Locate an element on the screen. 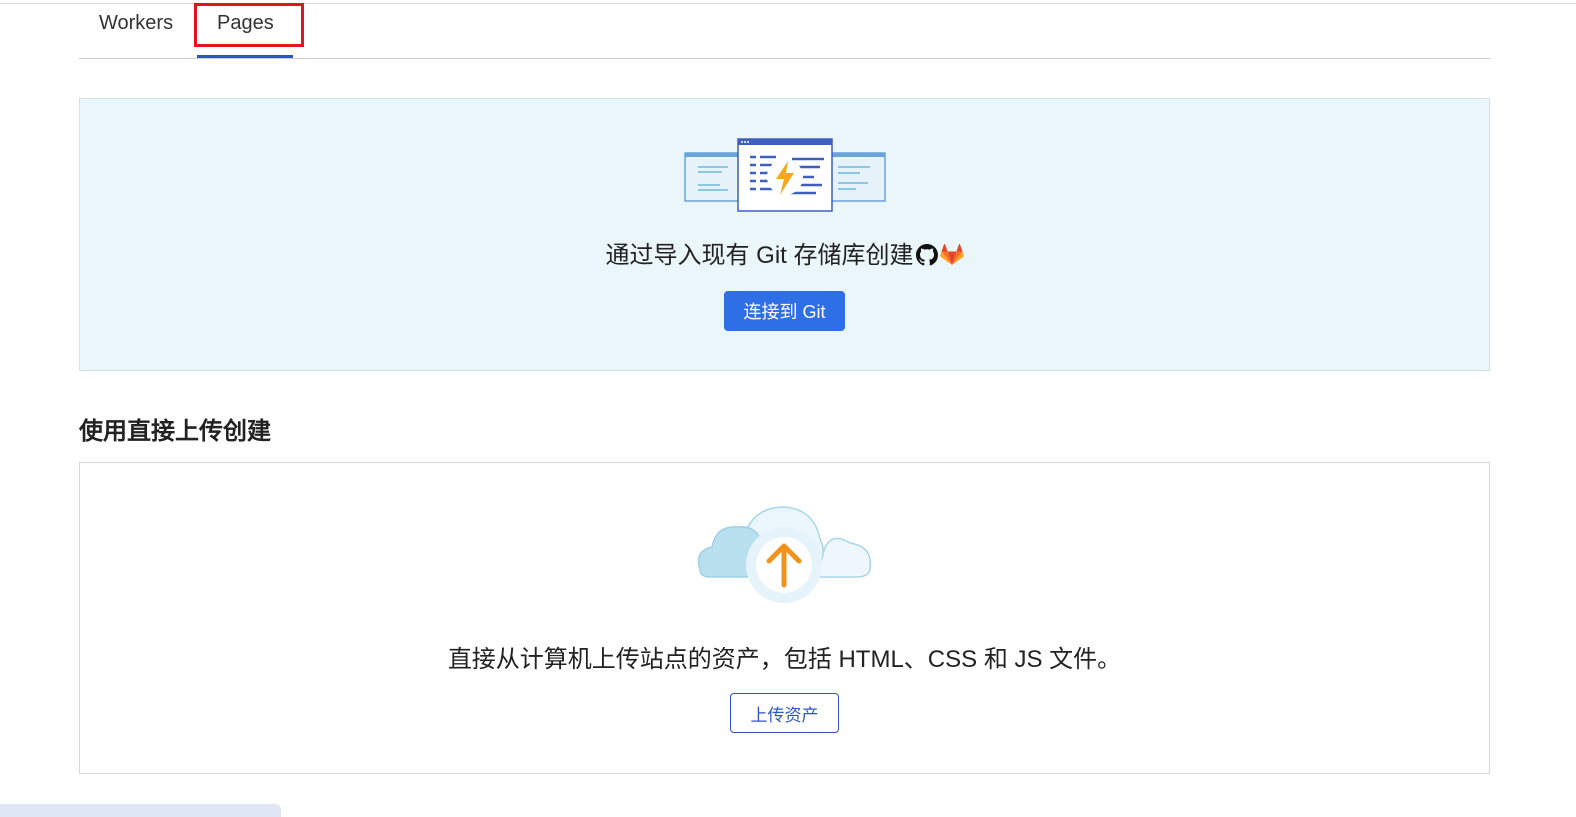 This screenshot has height=817, width=1576. github-icon is located at coordinates (926, 255).